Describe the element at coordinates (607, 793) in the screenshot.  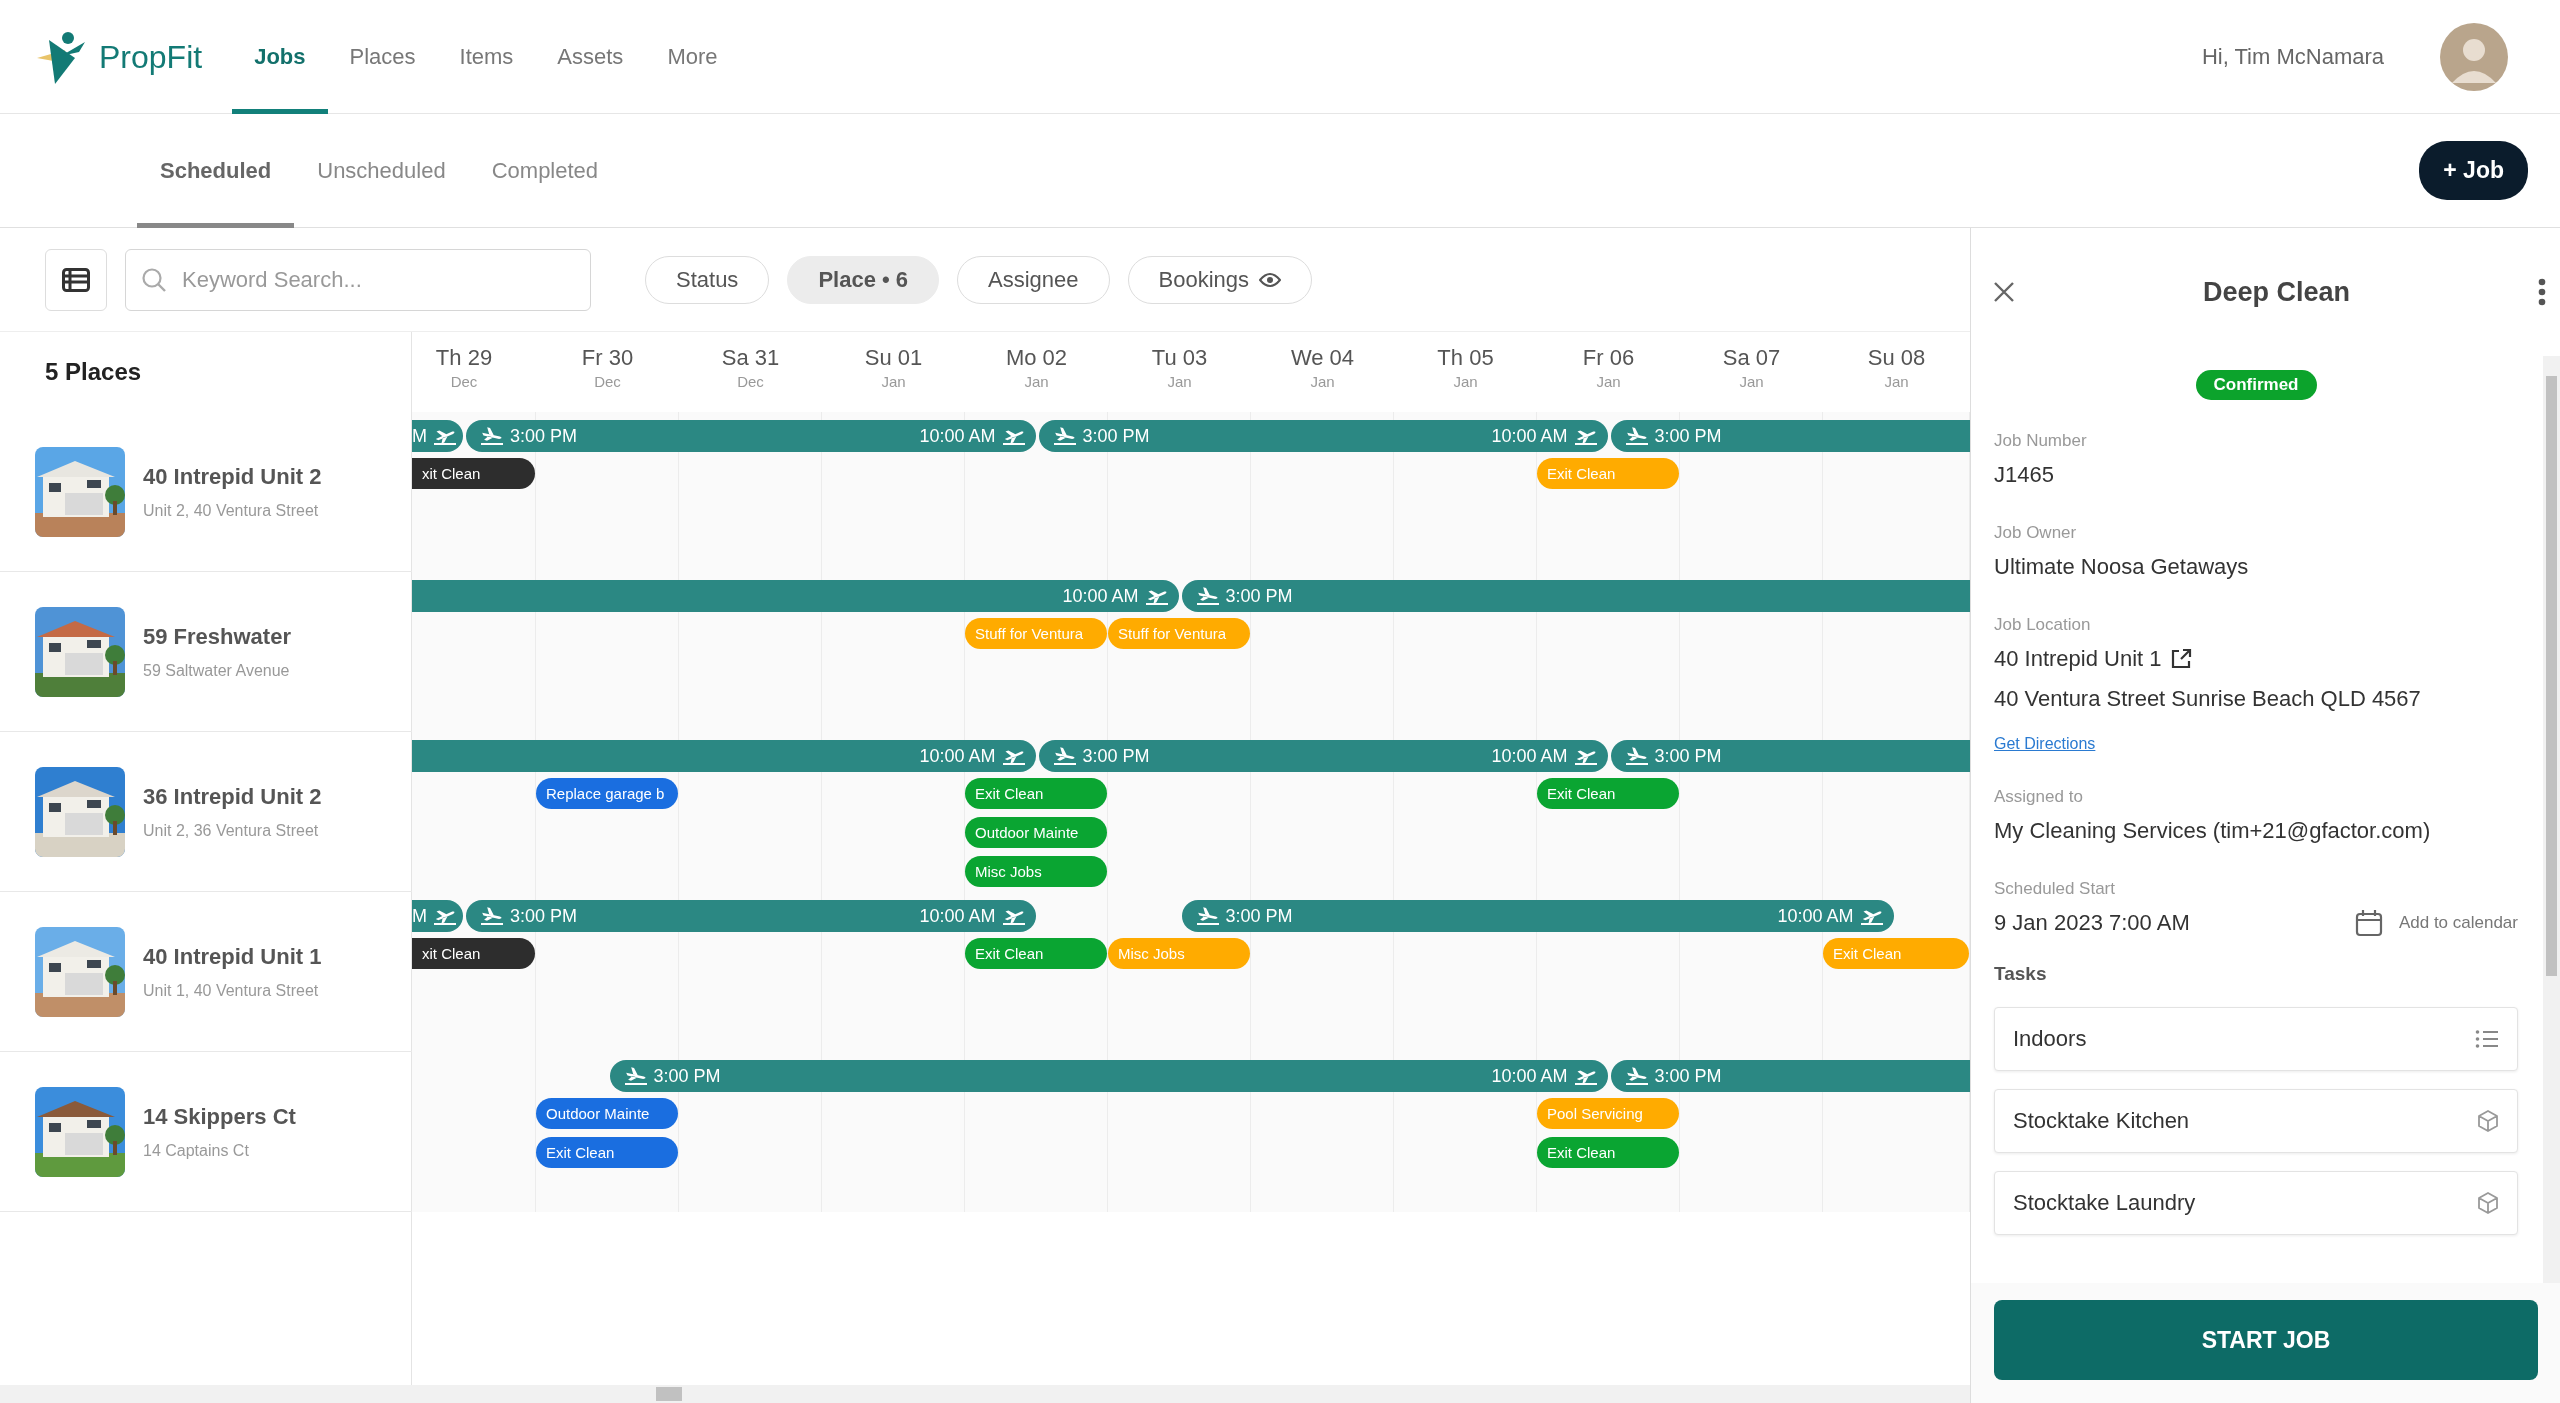
I see `job-event: Replace garage b` at that location.